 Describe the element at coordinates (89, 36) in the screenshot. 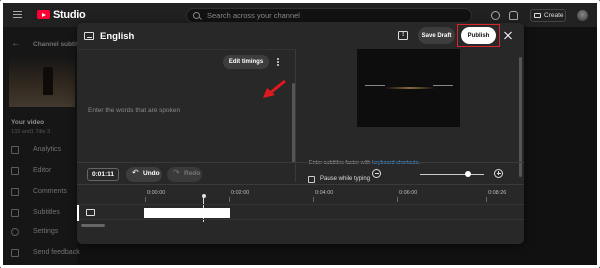

I see `subtitles-icon` at that location.